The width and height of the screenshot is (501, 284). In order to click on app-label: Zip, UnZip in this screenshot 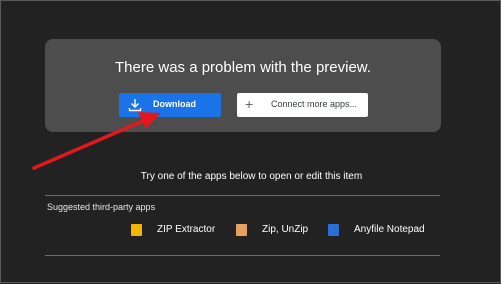, I will do `click(285, 229)`.